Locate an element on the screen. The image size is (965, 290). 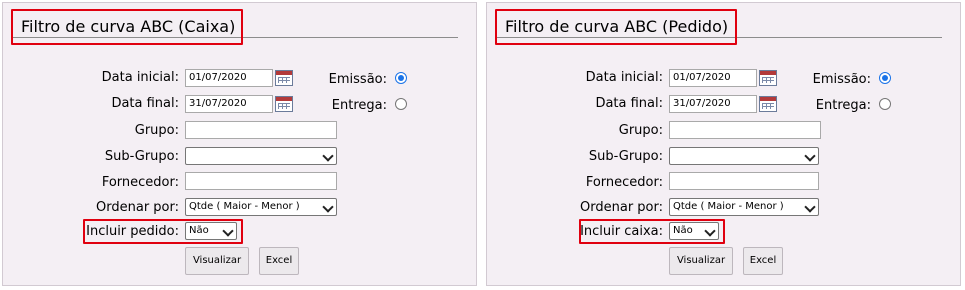
incluir-pedido-select: Não is located at coordinates (211, 231).